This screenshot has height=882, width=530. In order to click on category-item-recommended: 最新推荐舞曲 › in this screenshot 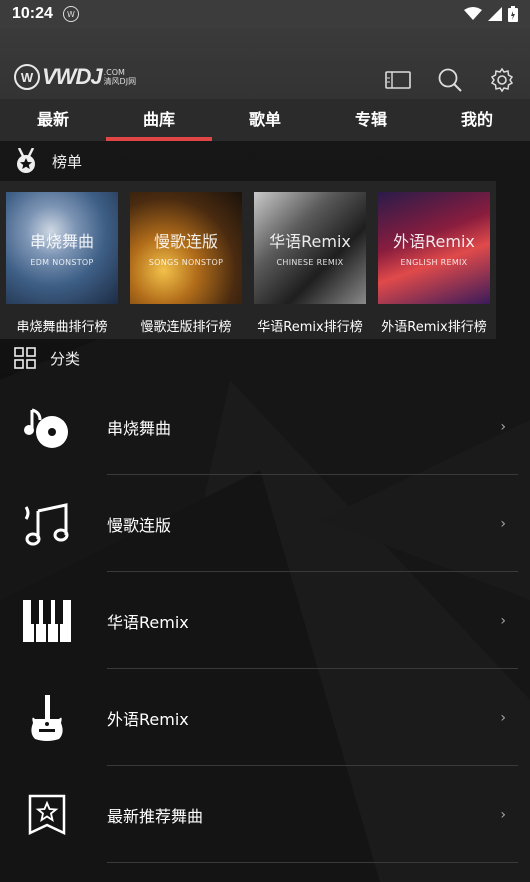, I will do `click(265, 814)`.